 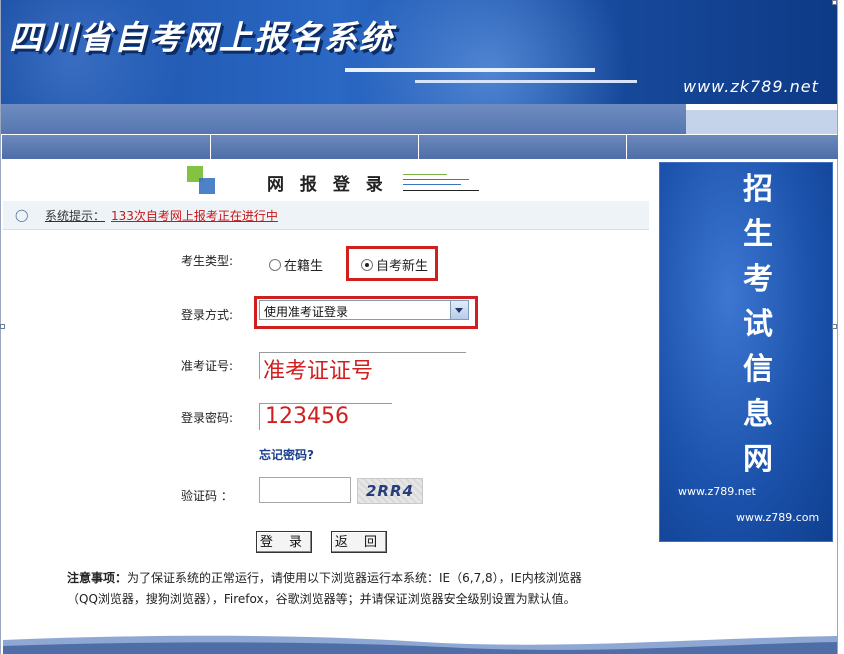 What do you see at coordinates (326, 215) in the screenshot?
I see `system-notice-bar: ◯ 系统提示： 133次自考网上报考正在进行中` at bounding box center [326, 215].